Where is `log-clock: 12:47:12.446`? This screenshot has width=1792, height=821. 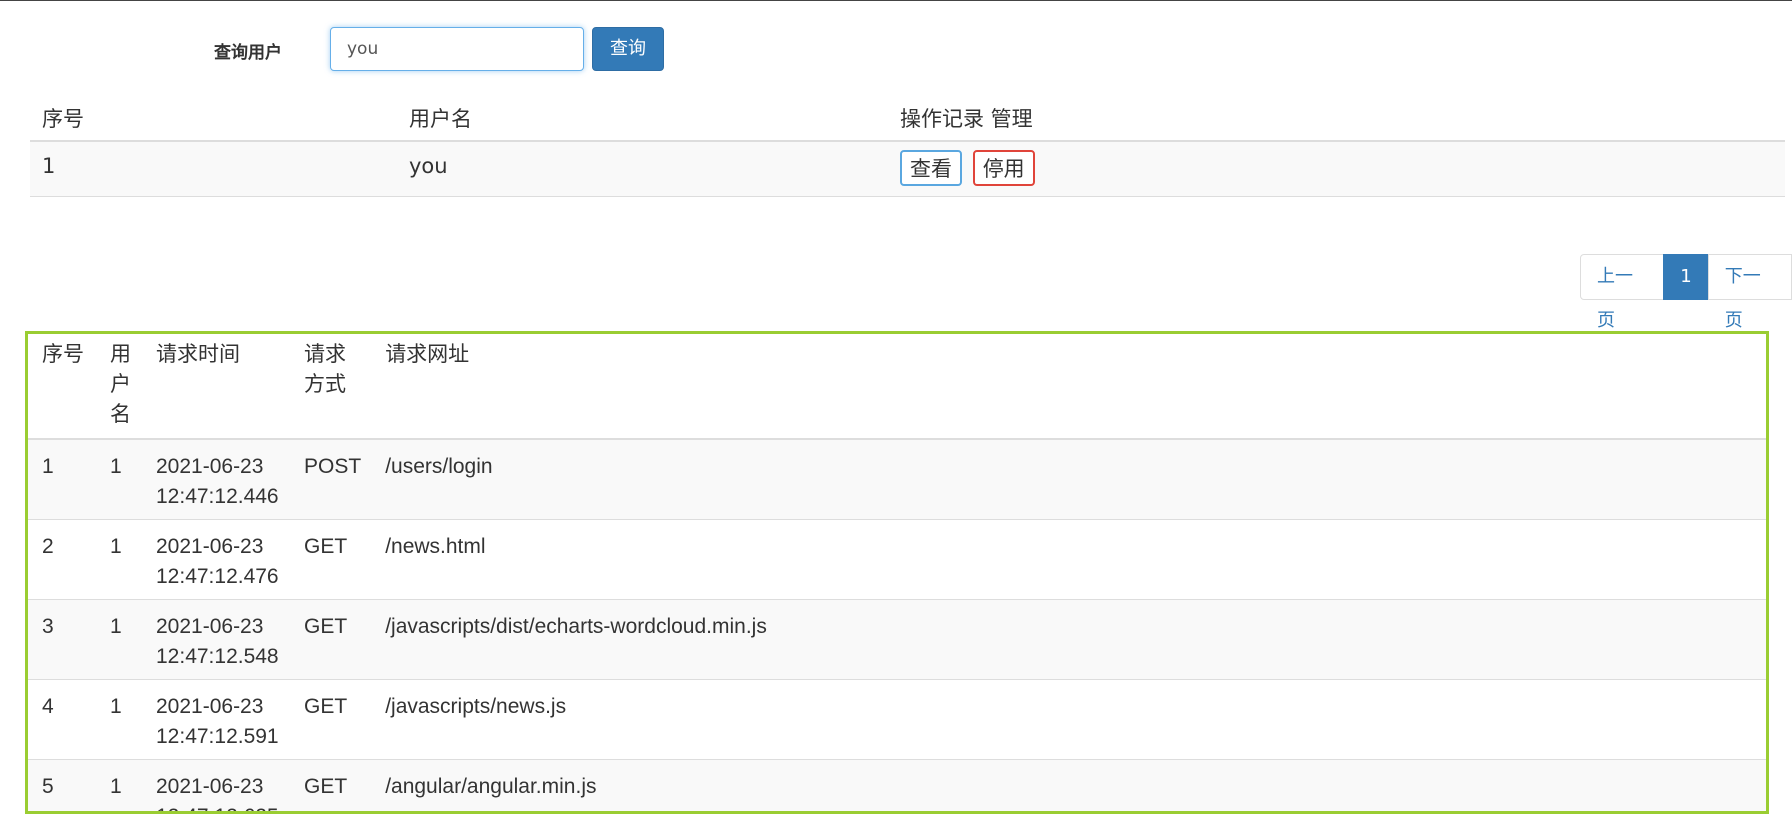 log-clock: 12:47:12.446 is located at coordinates (217, 496).